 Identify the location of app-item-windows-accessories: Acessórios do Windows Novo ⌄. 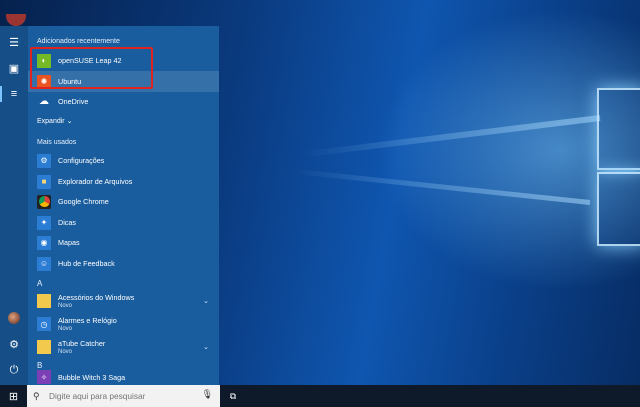
(123, 301).